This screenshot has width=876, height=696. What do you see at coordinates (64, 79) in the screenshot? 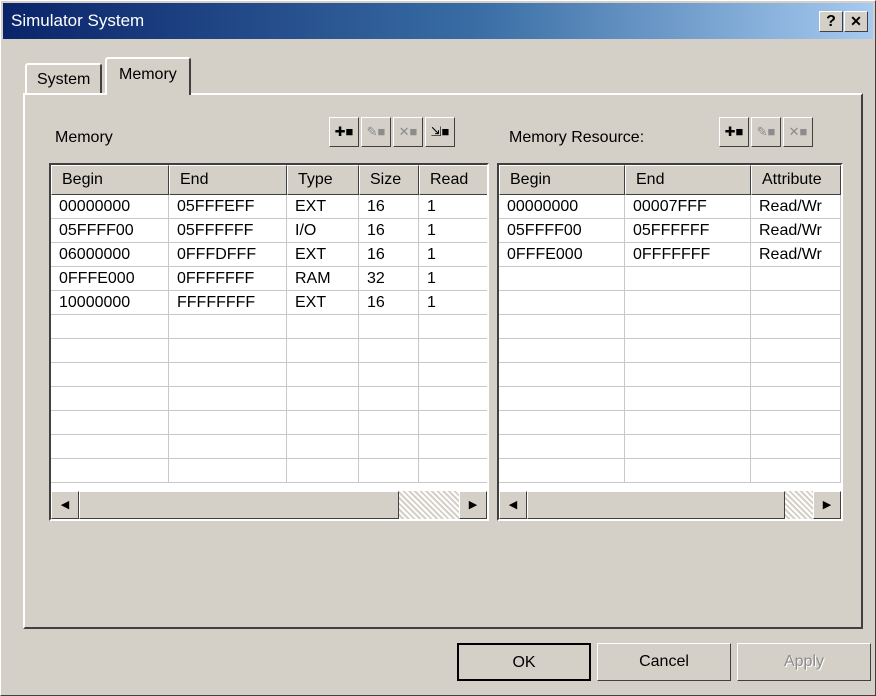
I see `tab-system: System` at bounding box center [64, 79].